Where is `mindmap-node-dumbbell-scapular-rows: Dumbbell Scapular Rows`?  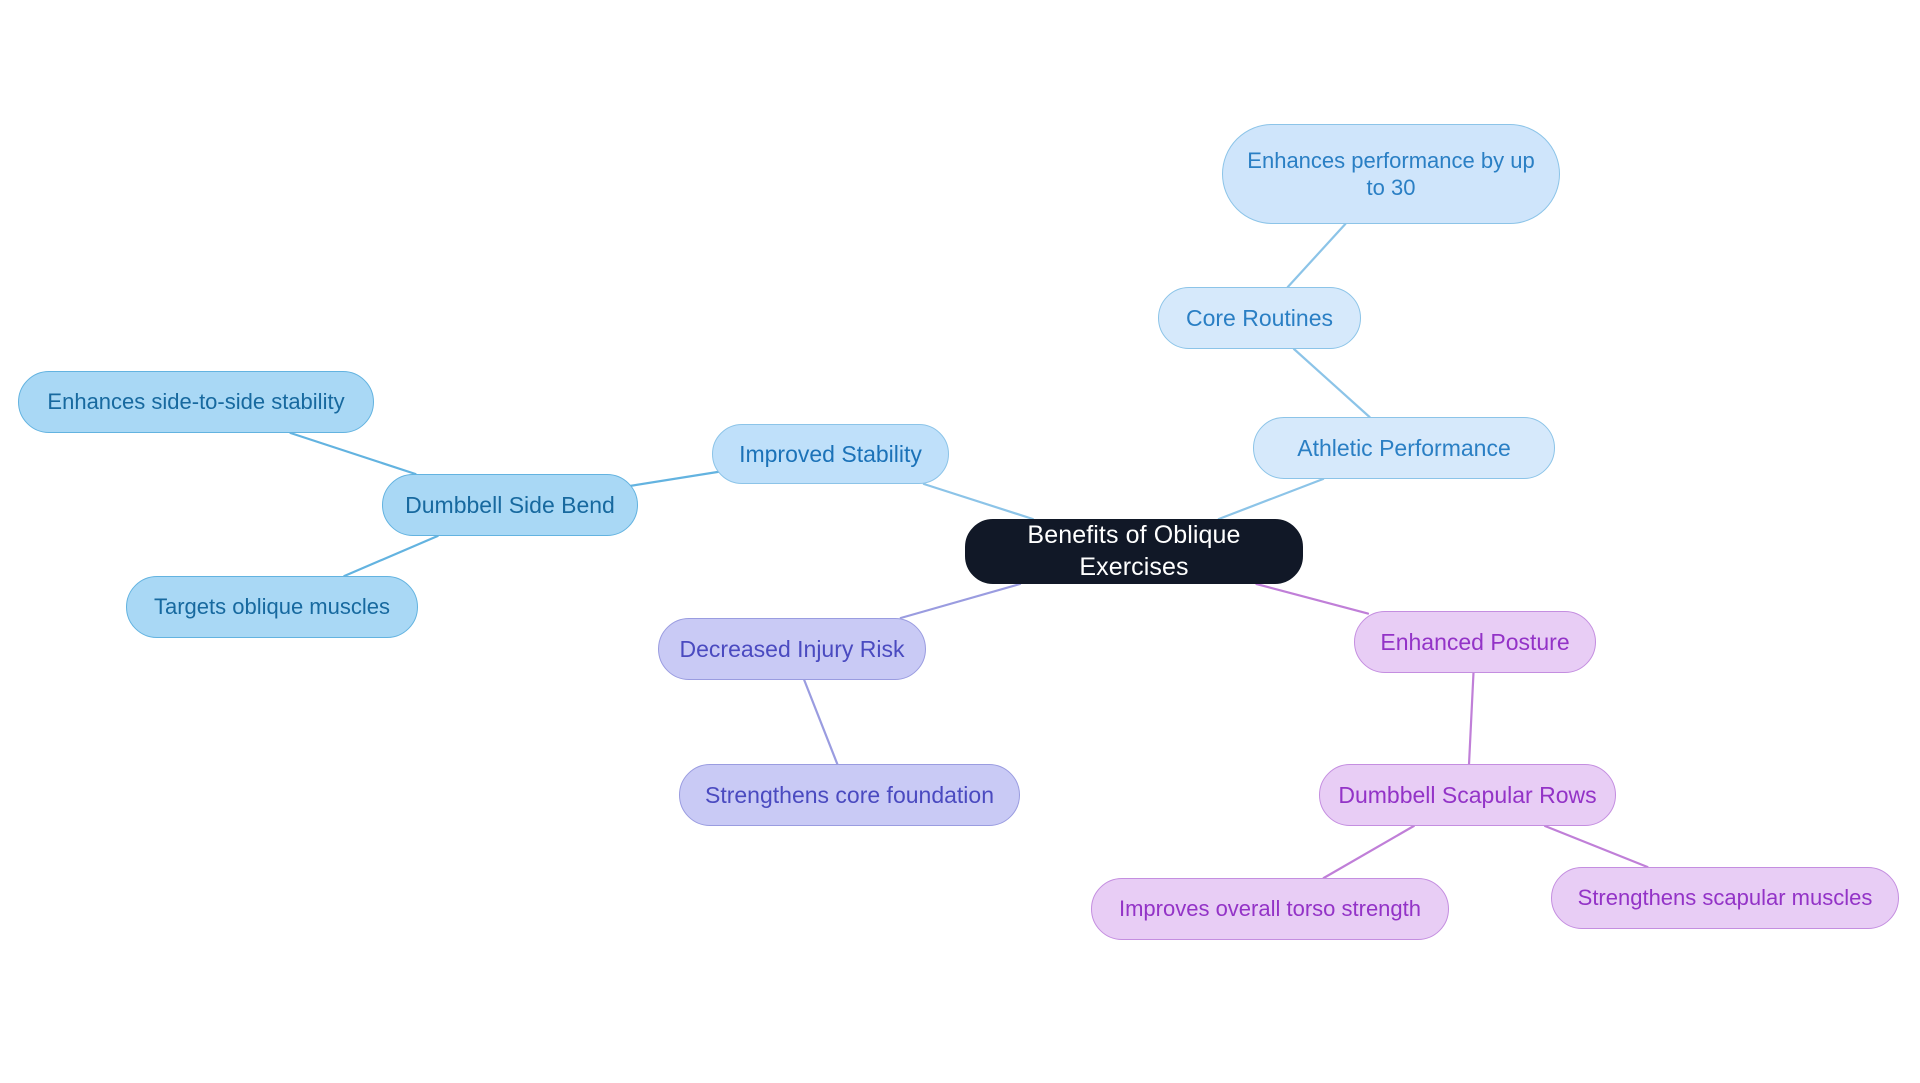 mindmap-node-dumbbell-scapular-rows: Dumbbell Scapular Rows is located at coordinates (1467, 795).